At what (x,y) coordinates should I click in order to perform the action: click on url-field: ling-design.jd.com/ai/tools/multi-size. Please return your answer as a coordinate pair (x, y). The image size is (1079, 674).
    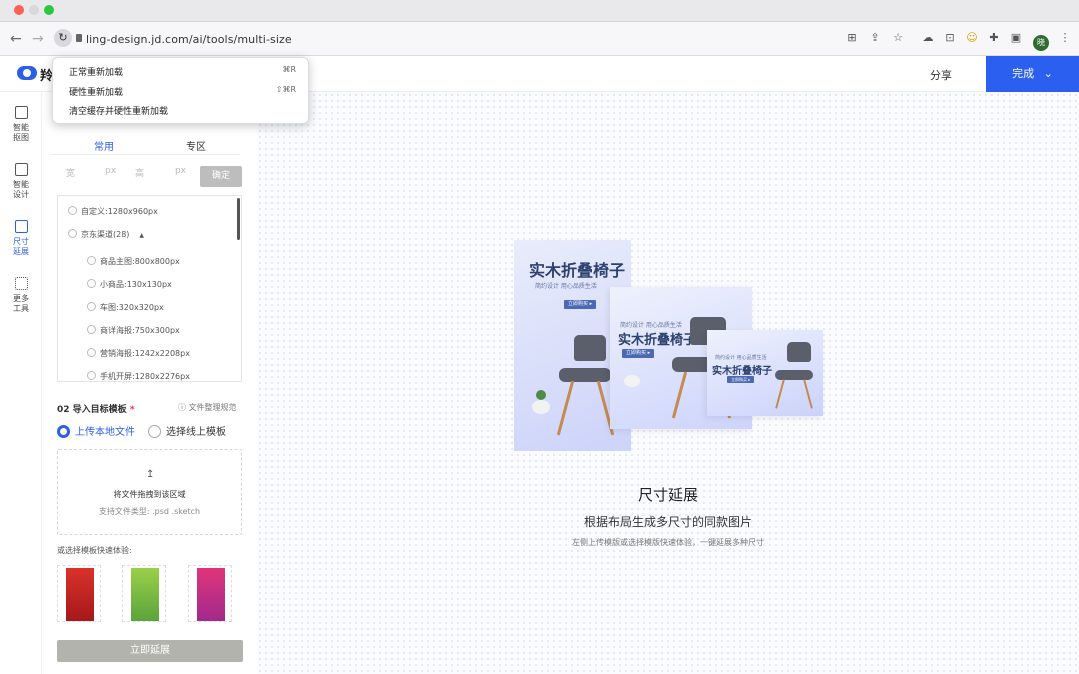
    Looking at the image, I should click on (189, 39).